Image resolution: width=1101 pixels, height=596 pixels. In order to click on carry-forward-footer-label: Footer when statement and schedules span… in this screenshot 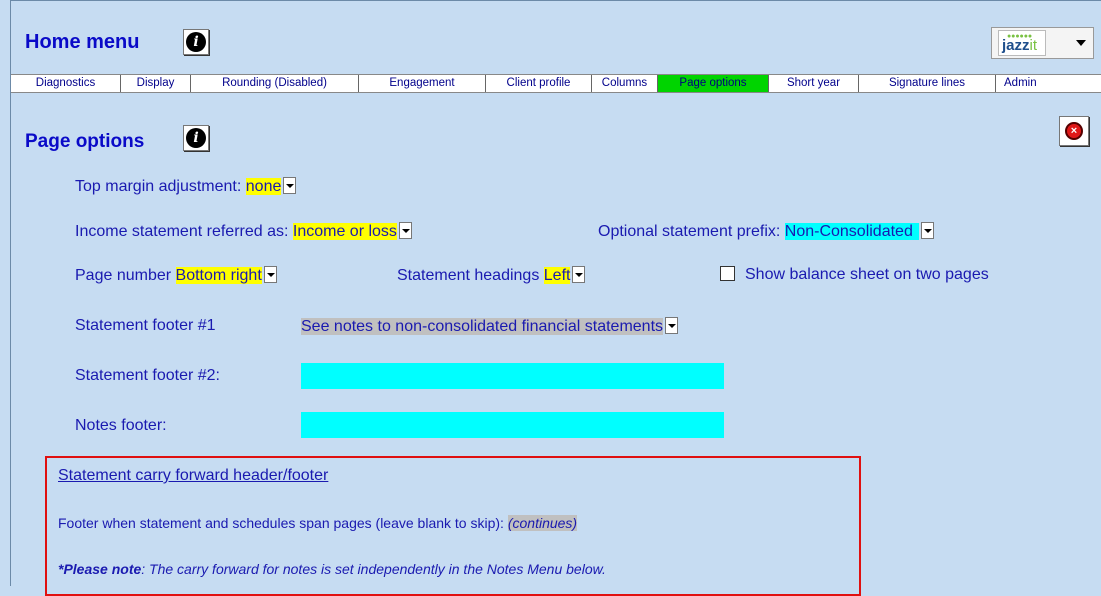, I will do `click(281, 523)`.